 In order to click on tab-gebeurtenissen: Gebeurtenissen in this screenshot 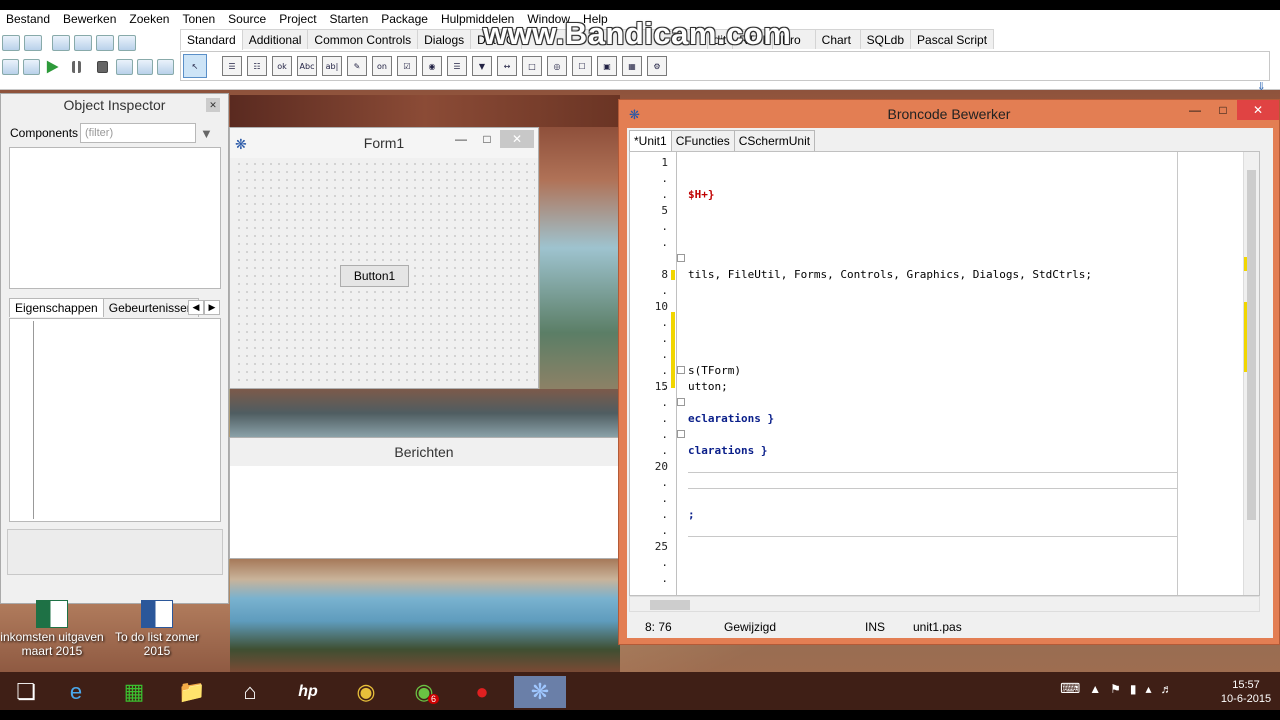, I will do `click(151, 307)`.